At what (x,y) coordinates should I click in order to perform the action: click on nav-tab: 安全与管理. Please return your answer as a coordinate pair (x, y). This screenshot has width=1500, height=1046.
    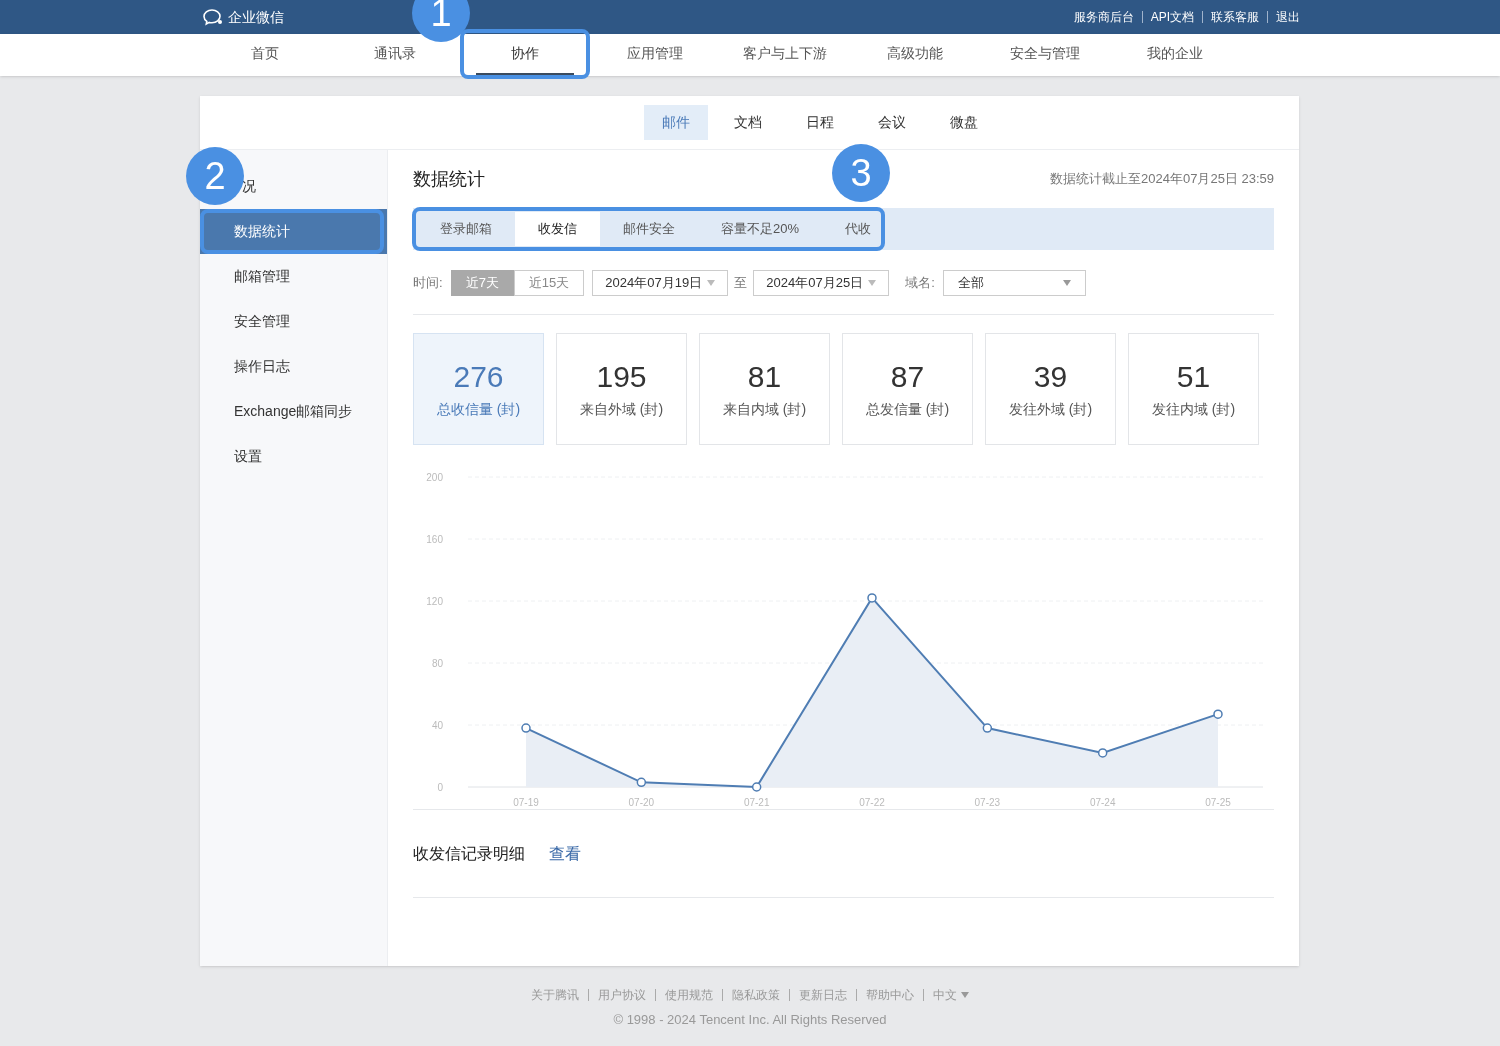
    Looking at the image, I should click on (1045, 55).